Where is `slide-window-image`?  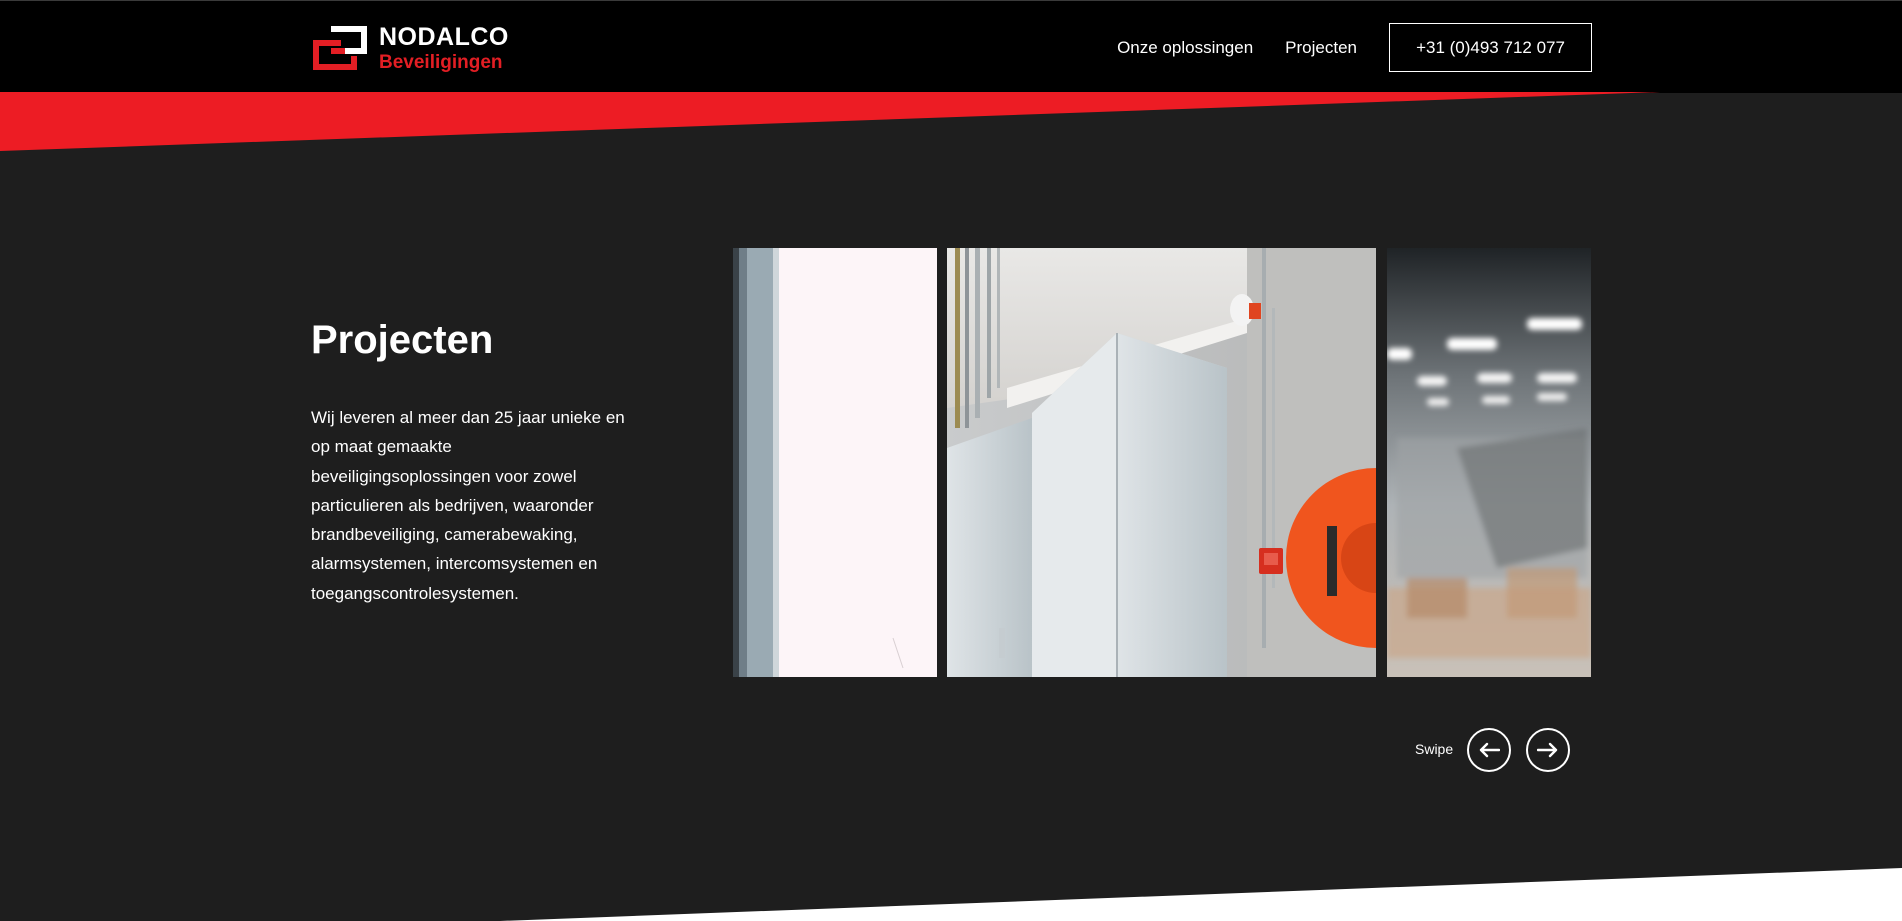
slide-window-image is located at coordinates (835, 462).